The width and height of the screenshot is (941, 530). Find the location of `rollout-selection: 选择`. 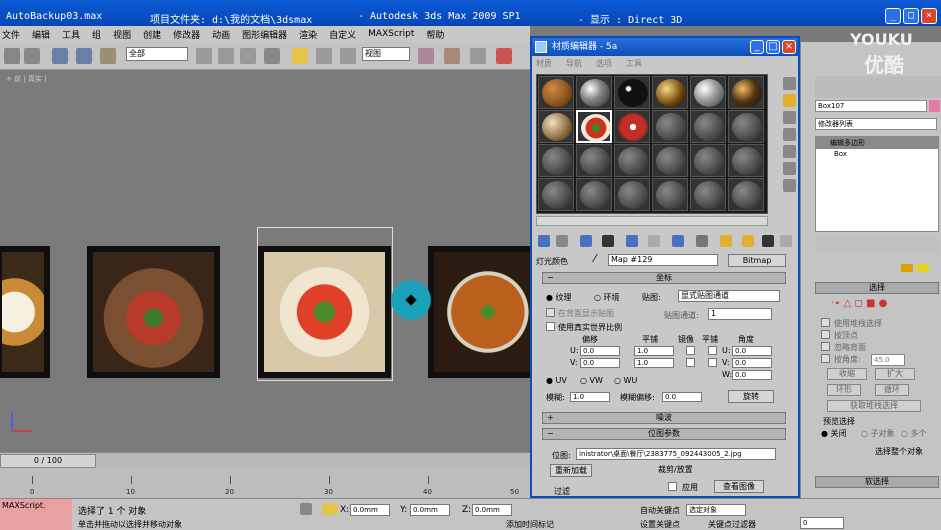

rollout-selection: 选择 is located at coordinates (877, 288).